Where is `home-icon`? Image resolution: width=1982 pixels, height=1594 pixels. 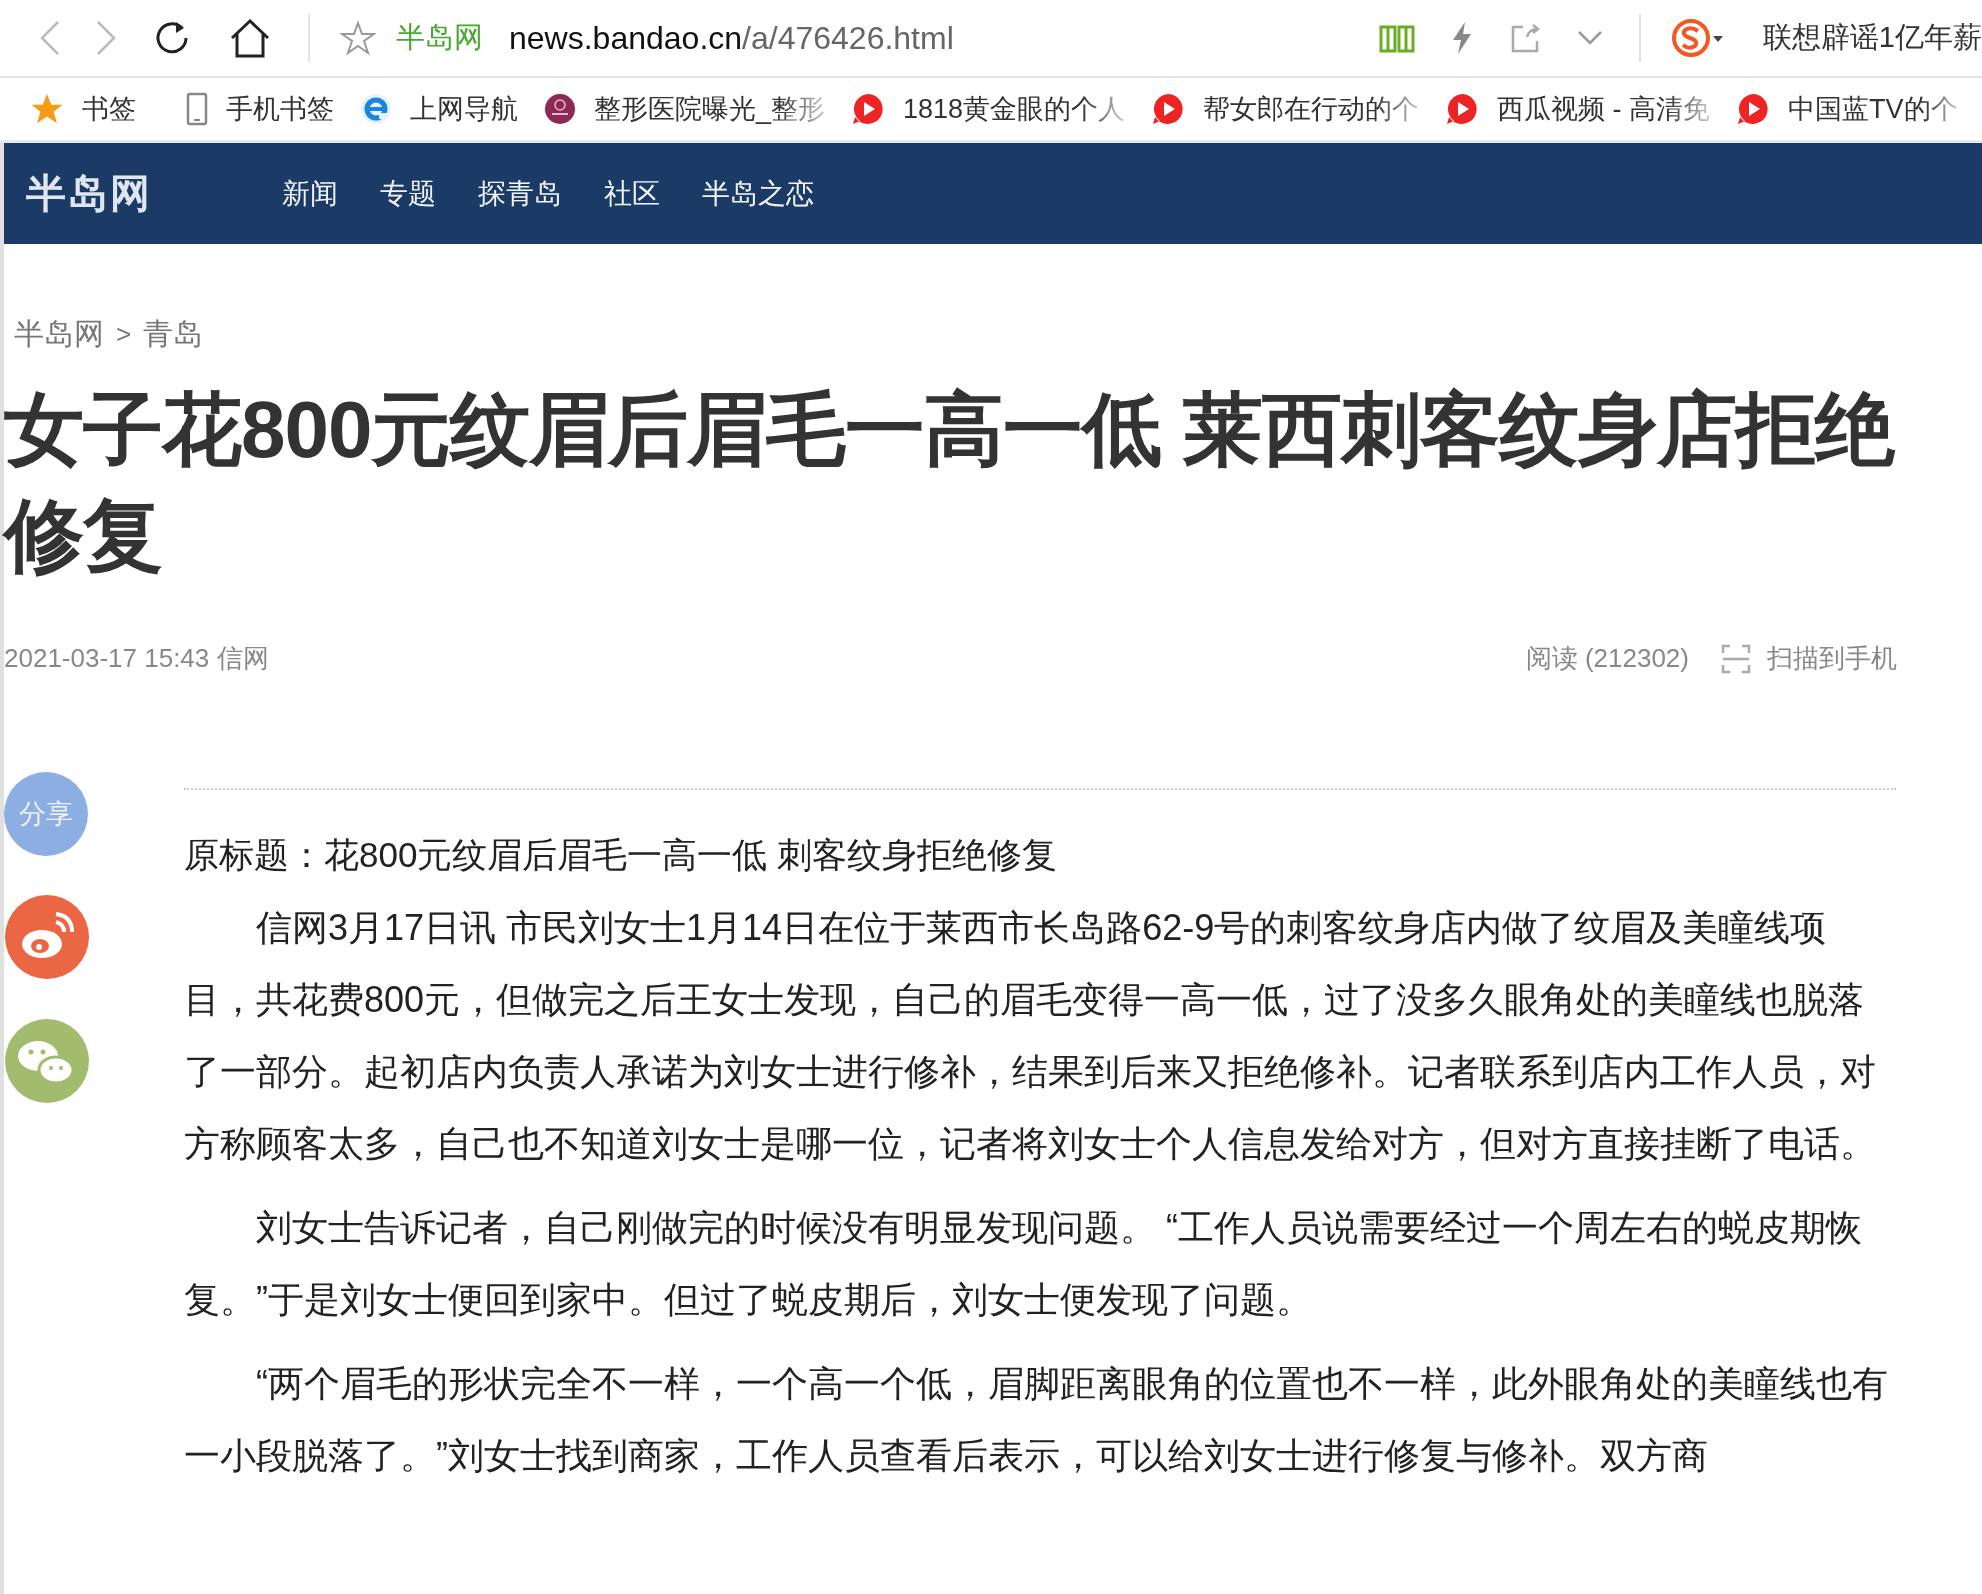 home-icon is located at coordinates (250, 38).